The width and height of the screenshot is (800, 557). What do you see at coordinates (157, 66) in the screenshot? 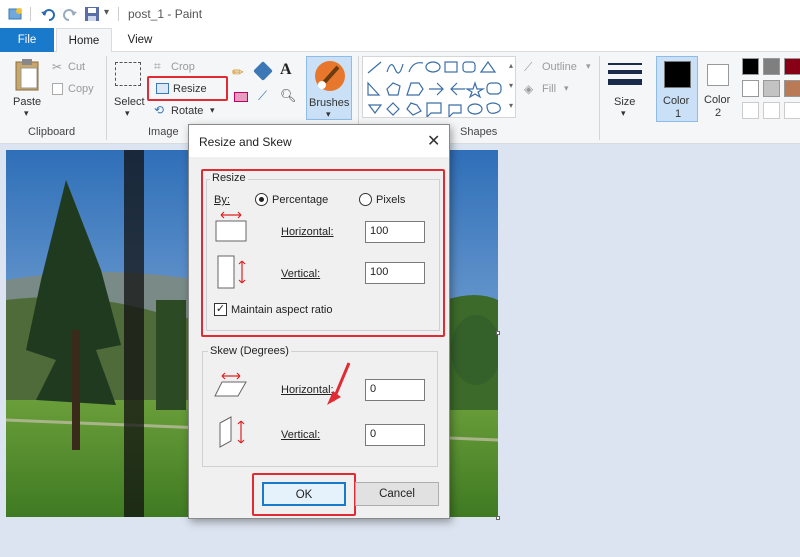
I see `crop-icon: ⌗` at bounding box center [157, 66].